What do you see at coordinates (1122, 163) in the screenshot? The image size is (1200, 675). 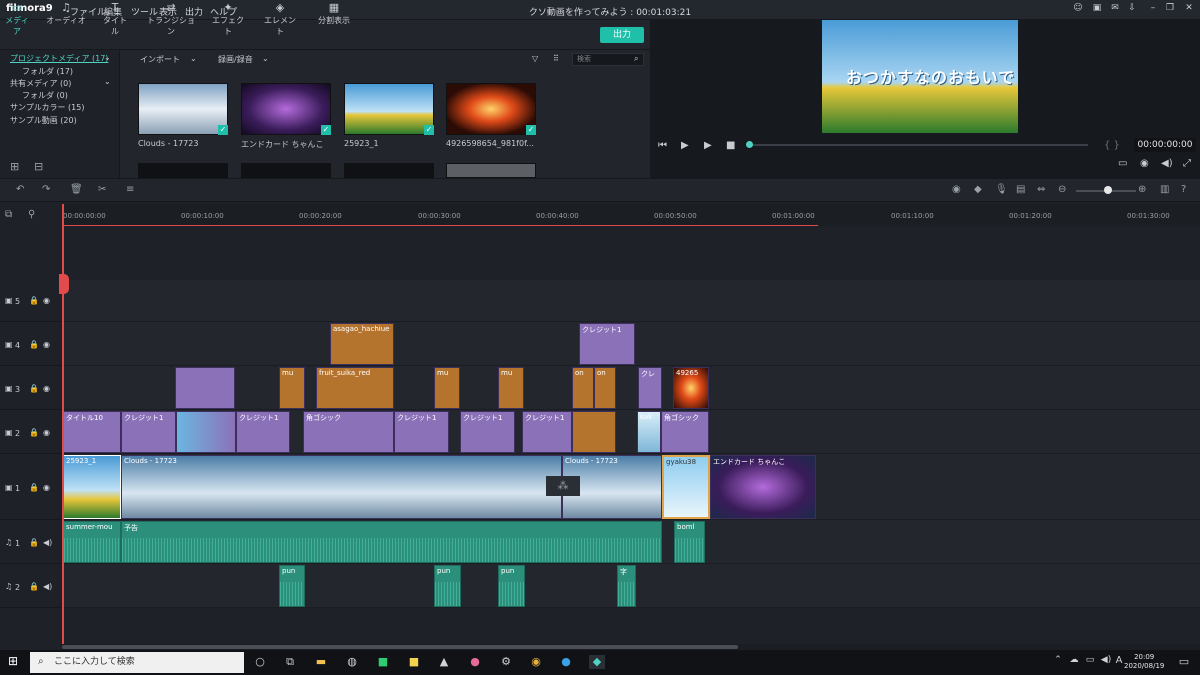 I see `display-icon: ▭` at bounding box center [1122, 163].